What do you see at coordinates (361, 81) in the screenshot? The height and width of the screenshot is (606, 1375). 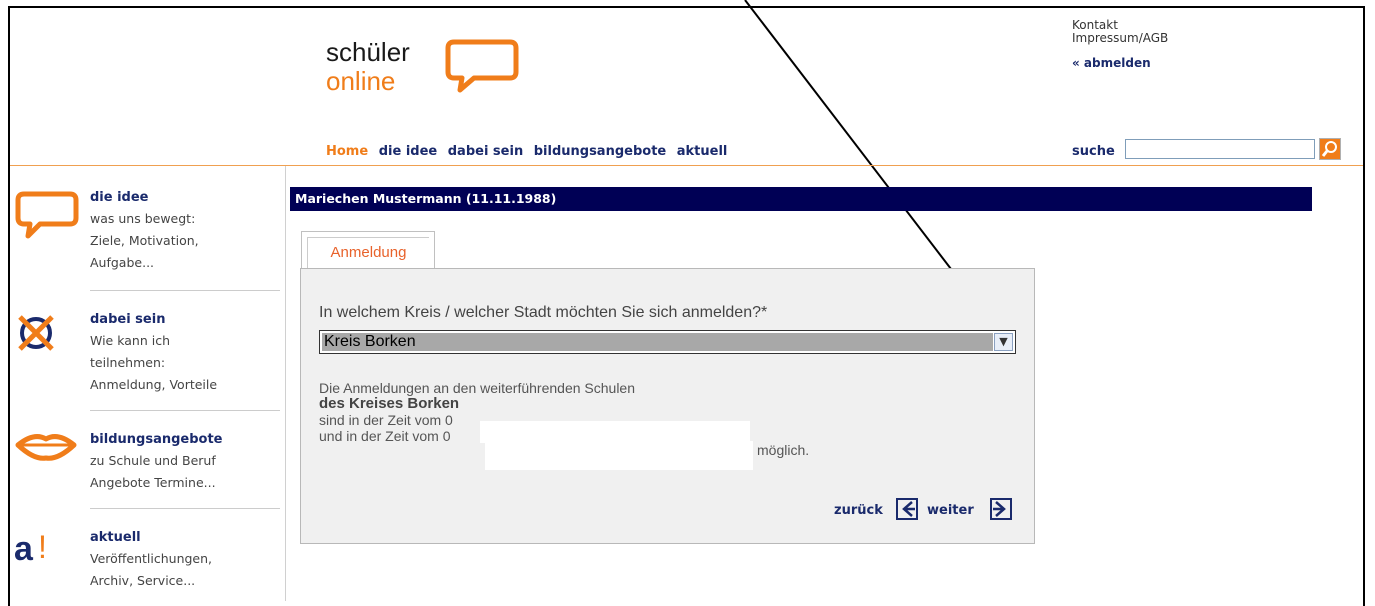 I see `logo-line-2: online` at bounding box center [361, 81].